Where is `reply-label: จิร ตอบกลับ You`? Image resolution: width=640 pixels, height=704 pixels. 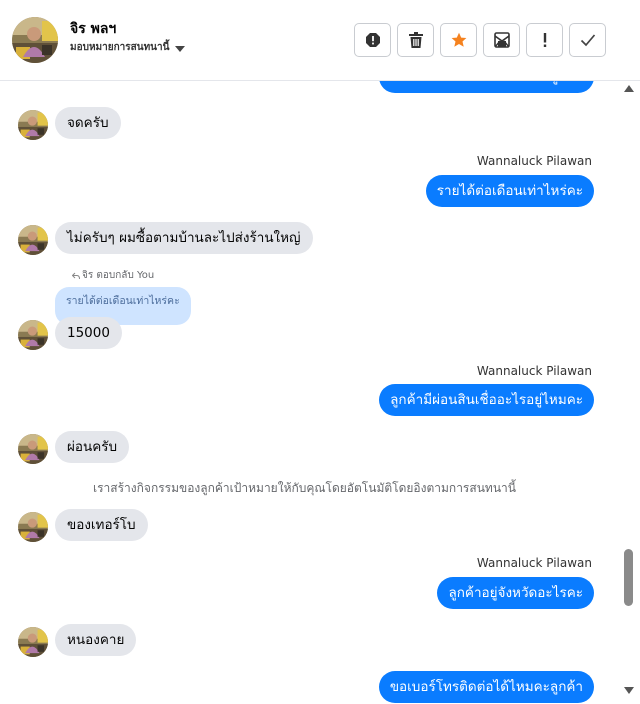
reply-label: จิร ตอบกลับ You is located at coordinates (118, 275).